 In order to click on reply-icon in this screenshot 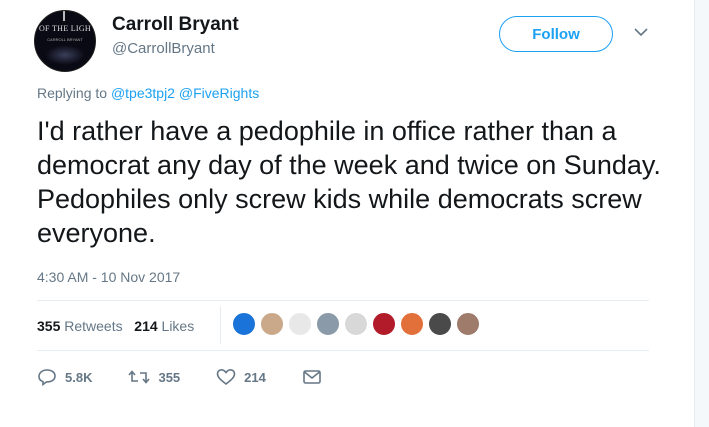, I will do `click(47, 377)`.